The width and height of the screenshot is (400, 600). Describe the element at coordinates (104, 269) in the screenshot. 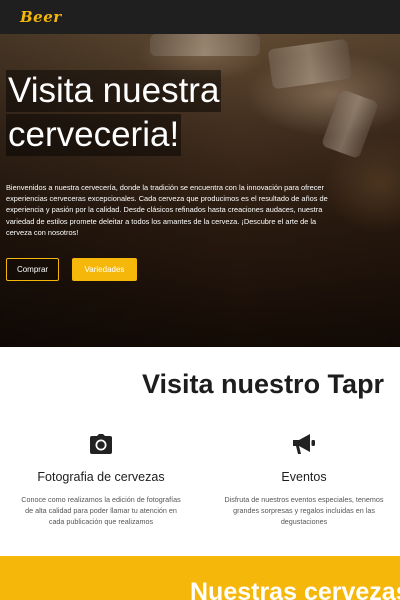

I see `varieties-button: Variedades` at that location.